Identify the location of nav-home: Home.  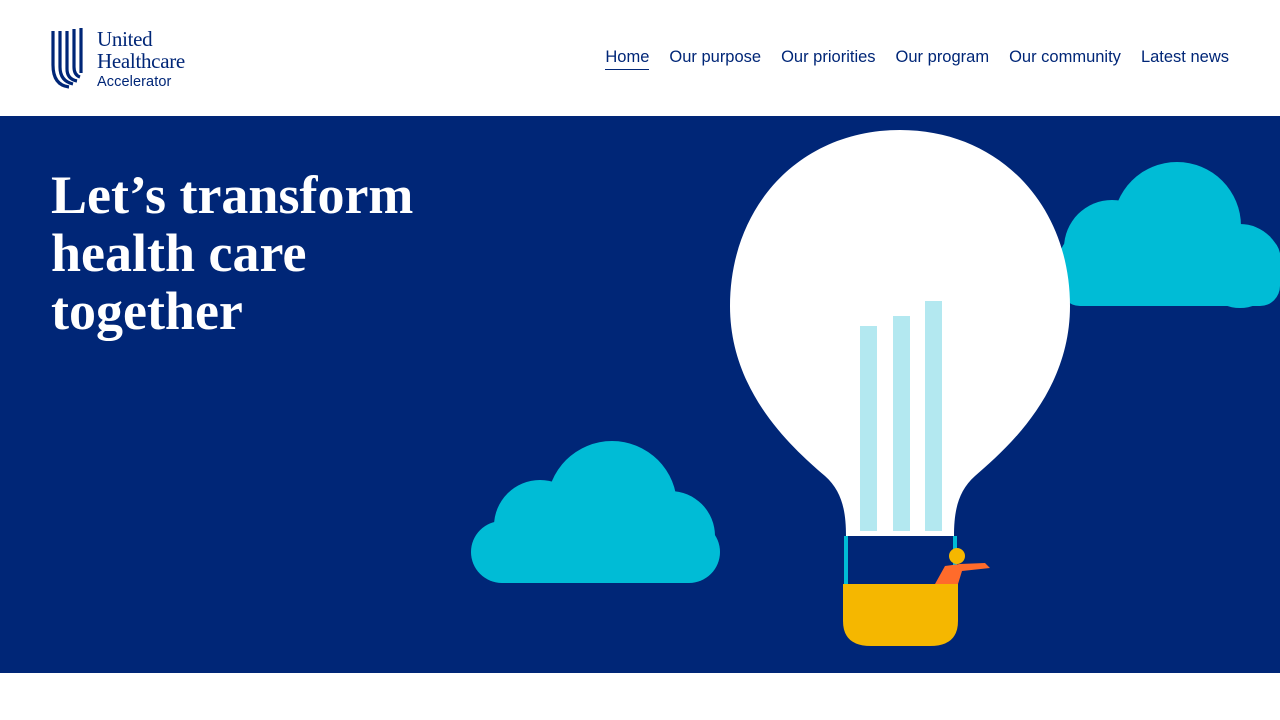
(627, 58).